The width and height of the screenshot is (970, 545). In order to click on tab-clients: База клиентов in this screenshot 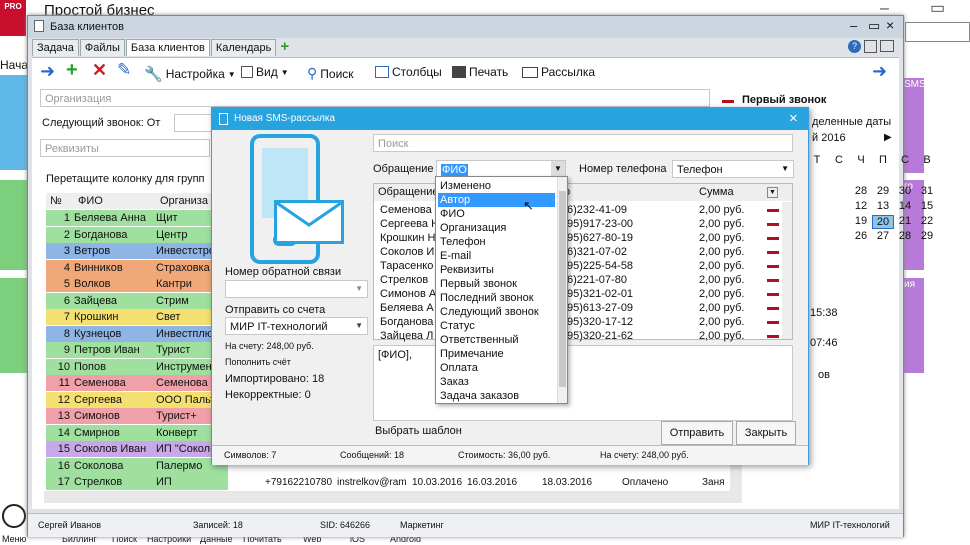, I will do `click(167, 47)`.